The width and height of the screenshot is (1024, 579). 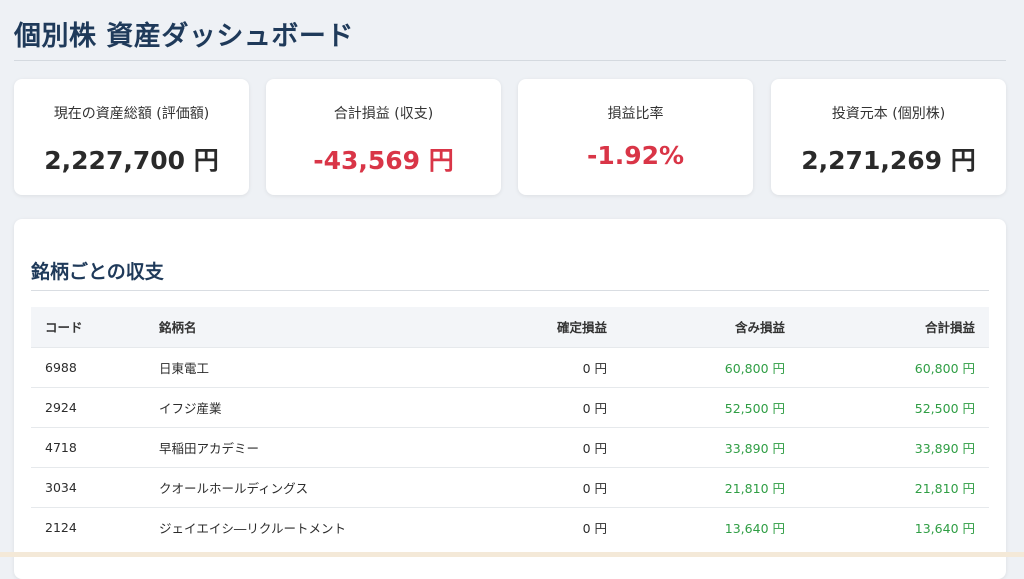 What do you see at coordinates (888, 114) in the screenshot?
I see `card-label: 投資元本 (個別株)` at bounding box center [888, 114].